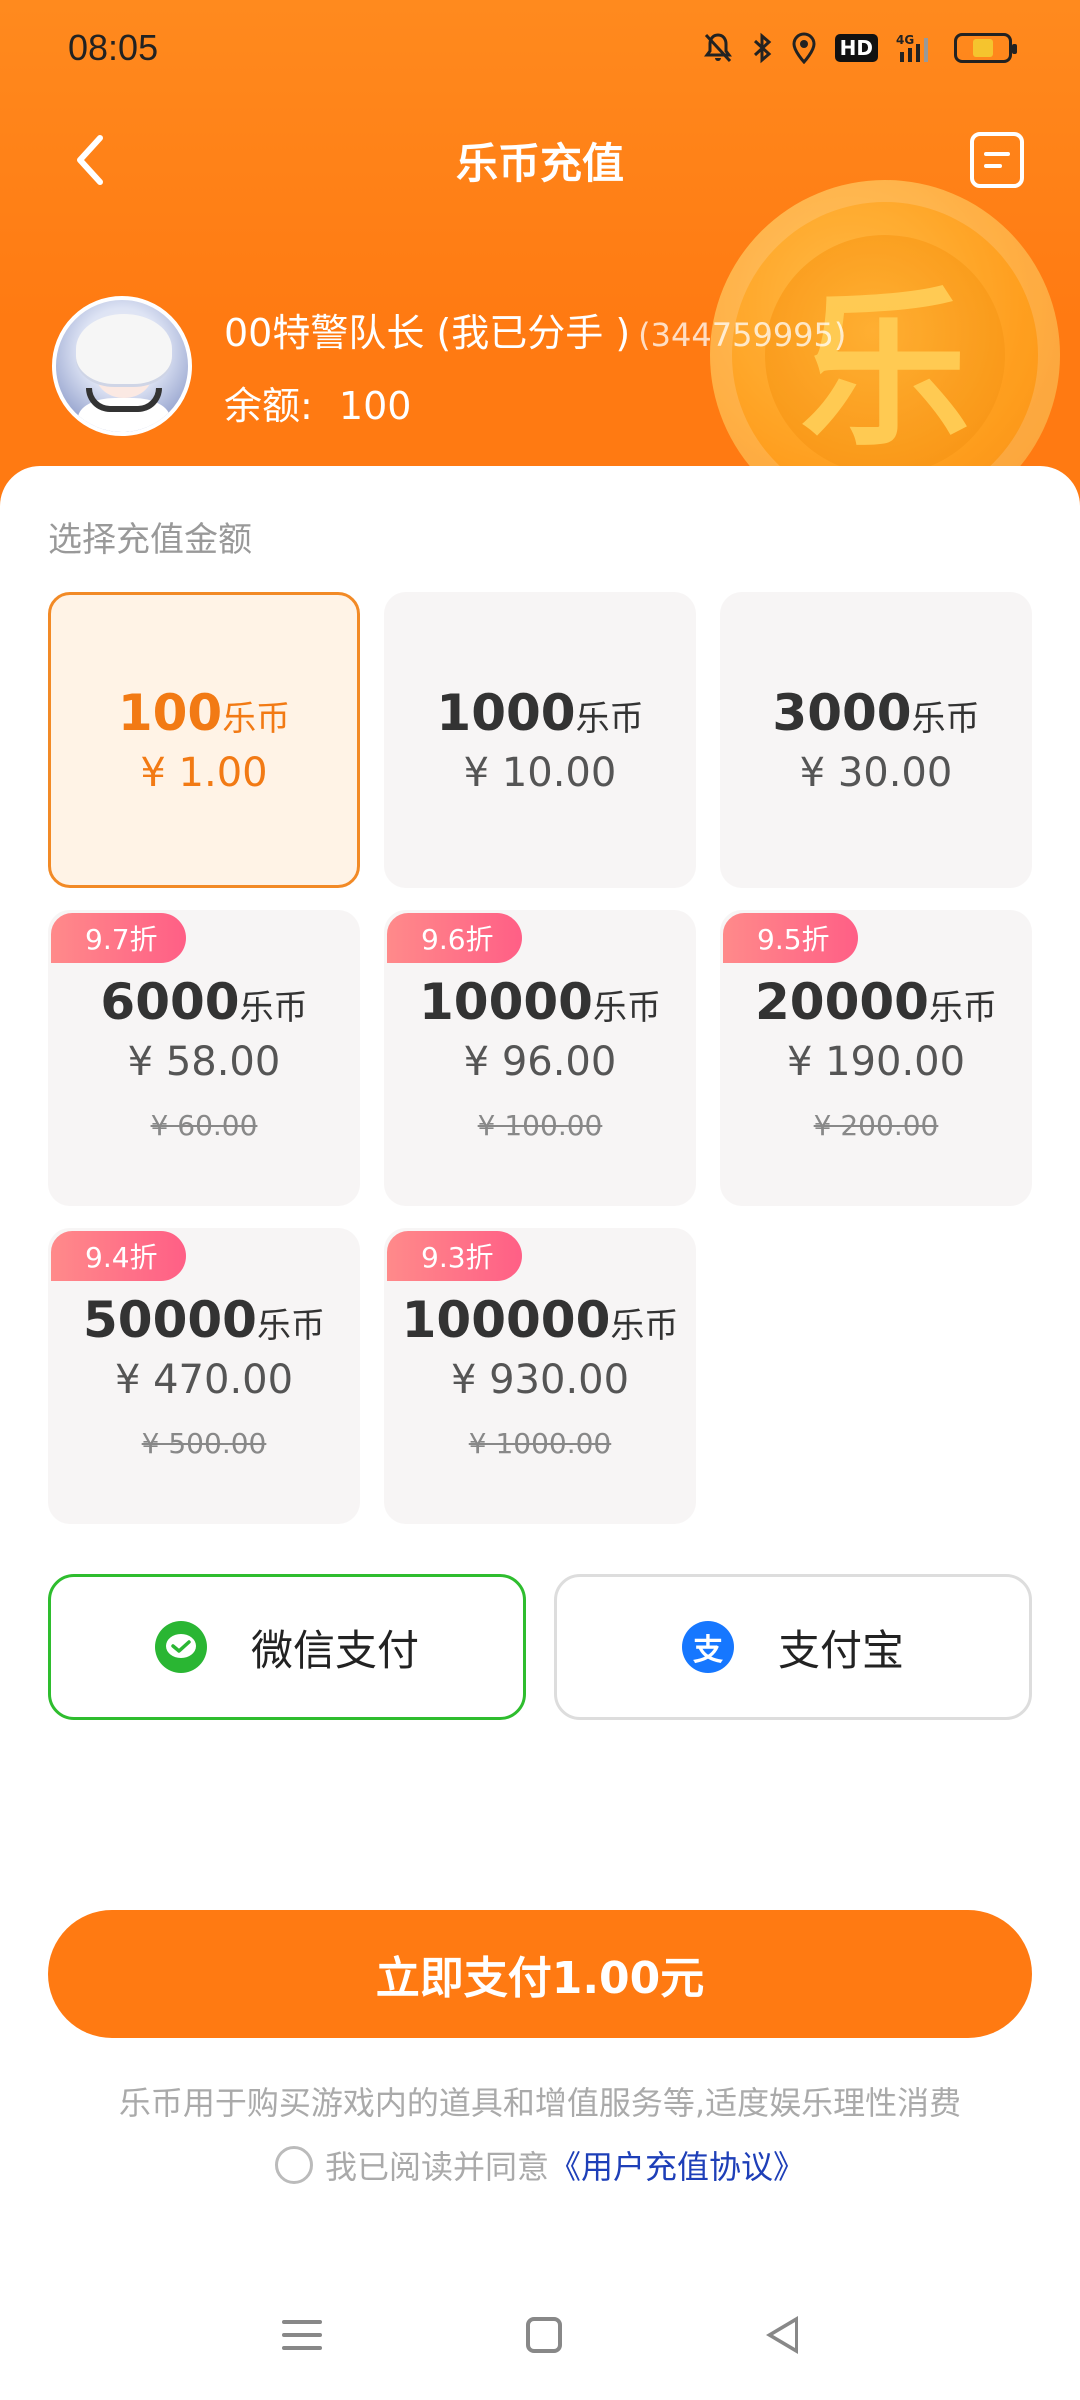 Image resolution: width=1080 pixels, height=2400 pixels. What do you see at coordinates (118, 938) in the screenshot?
I see `discount-badge: 9.7折` at bounding box center [118, 938].